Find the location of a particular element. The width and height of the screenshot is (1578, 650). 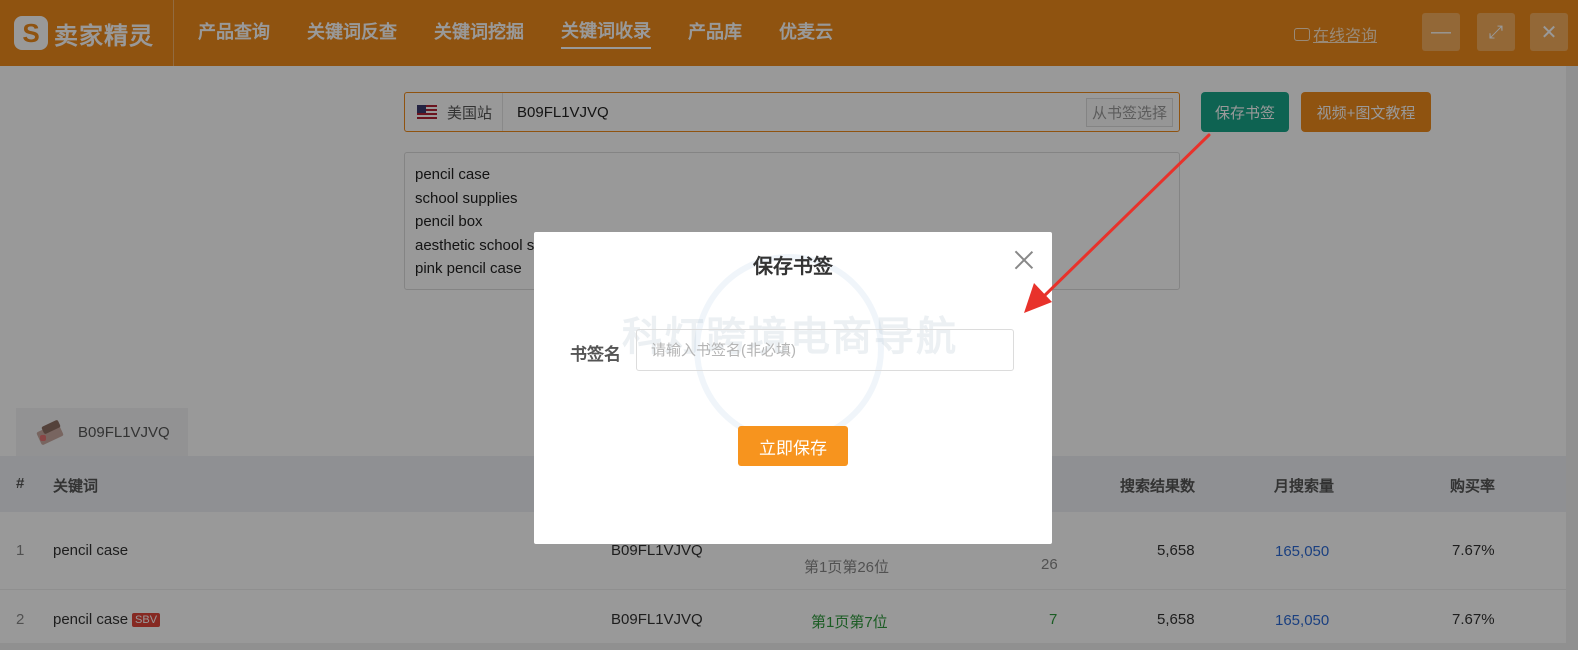

close-icon is located at coordinates (1024, 260).